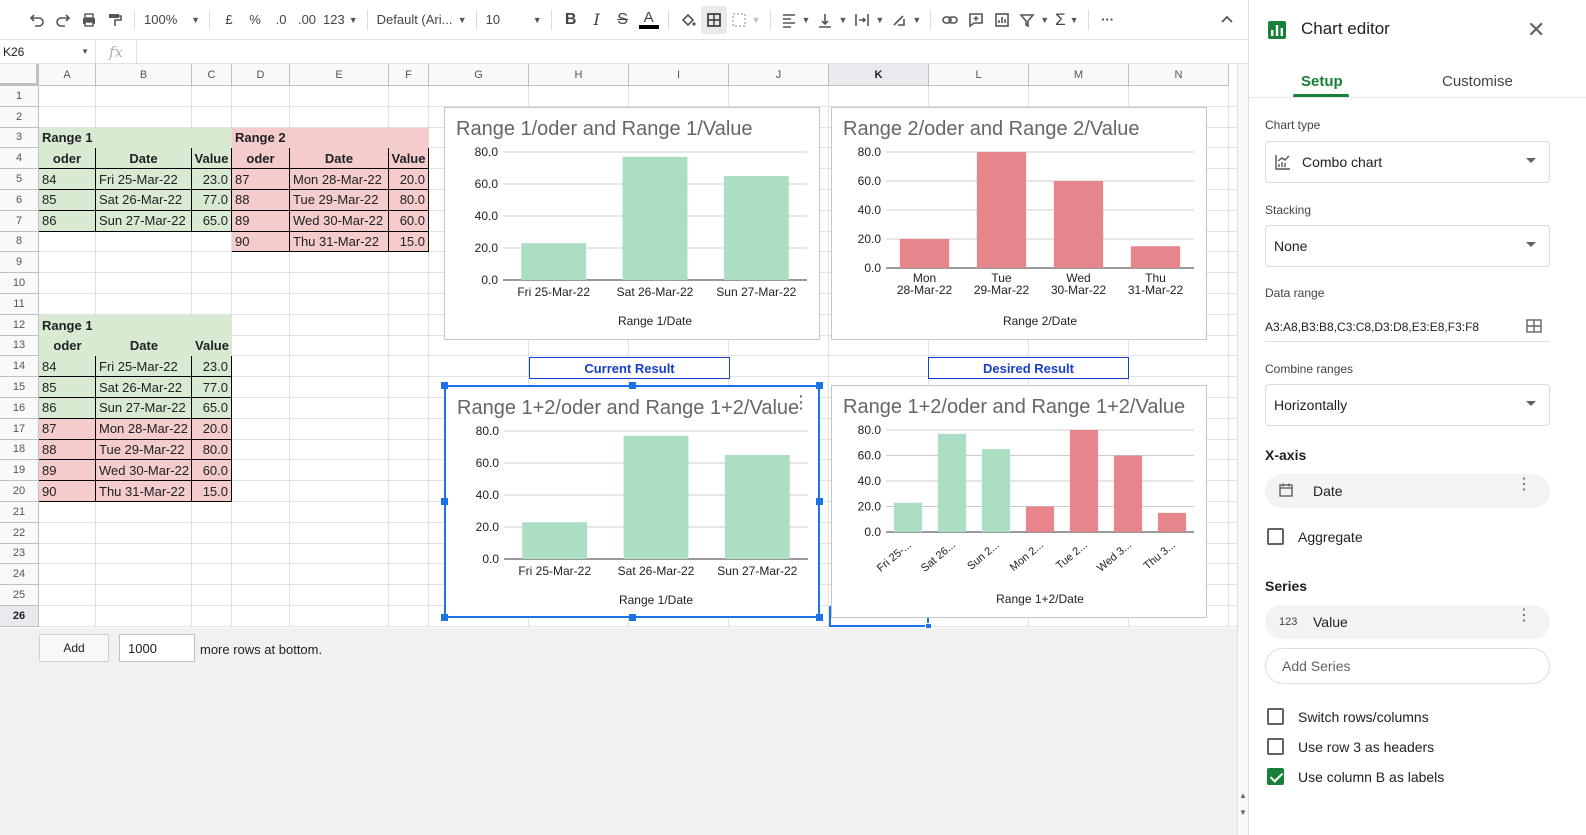 The image size is (1586, 835). I want to click on percent-format-button: %, so click(255, 20).